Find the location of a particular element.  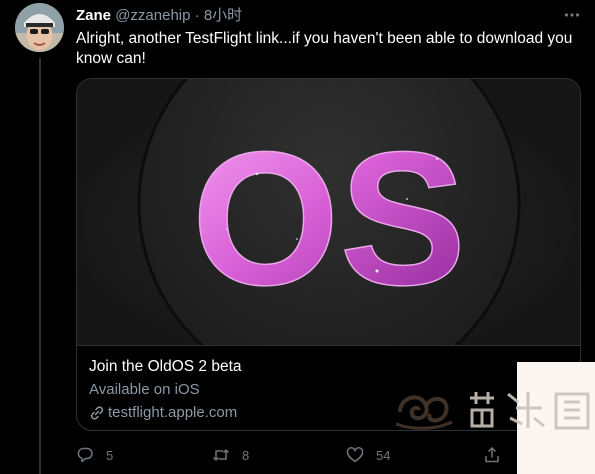

retweet-button: 8 is located at coordinates (230, 455).